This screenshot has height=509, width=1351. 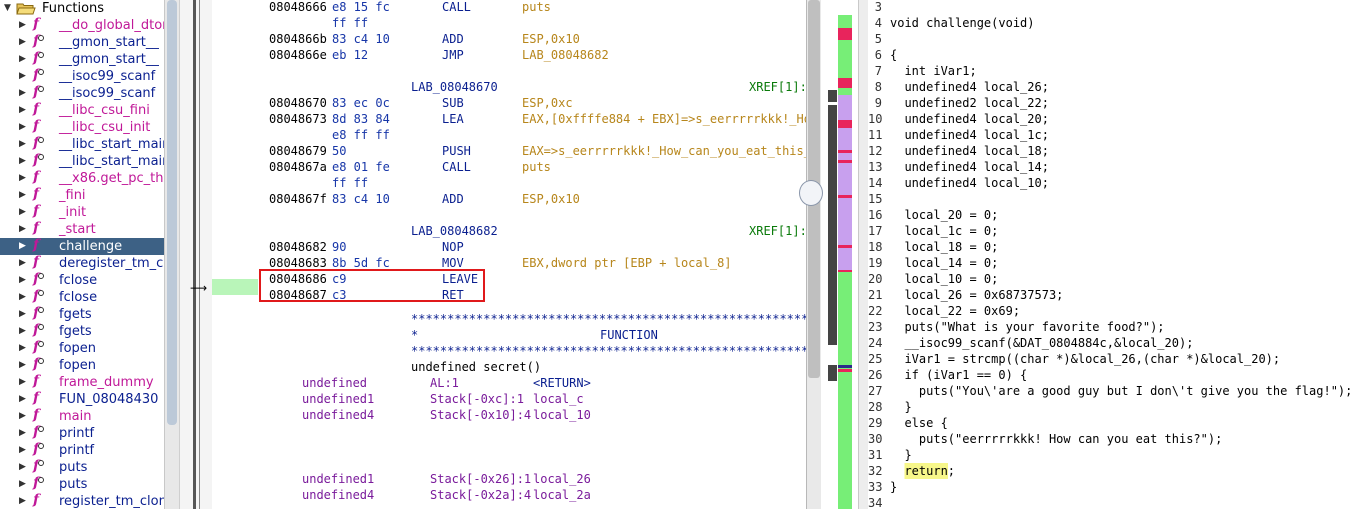 I want to click on variable-row: undefined4 Stack[-0x10]:4 local_10, so click(x=509, y=415).